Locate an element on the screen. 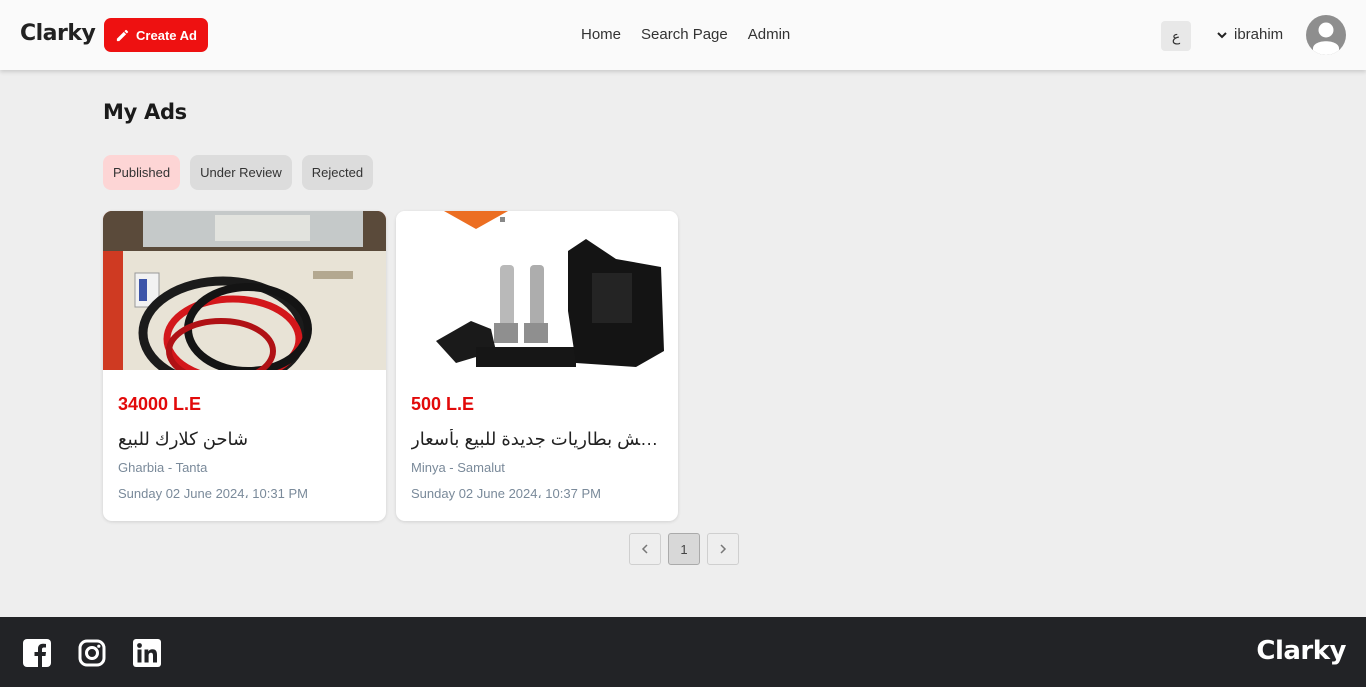 This screenshot has height=687, width=1366. page-number-button: 1 is located at coordinates (684, 549).